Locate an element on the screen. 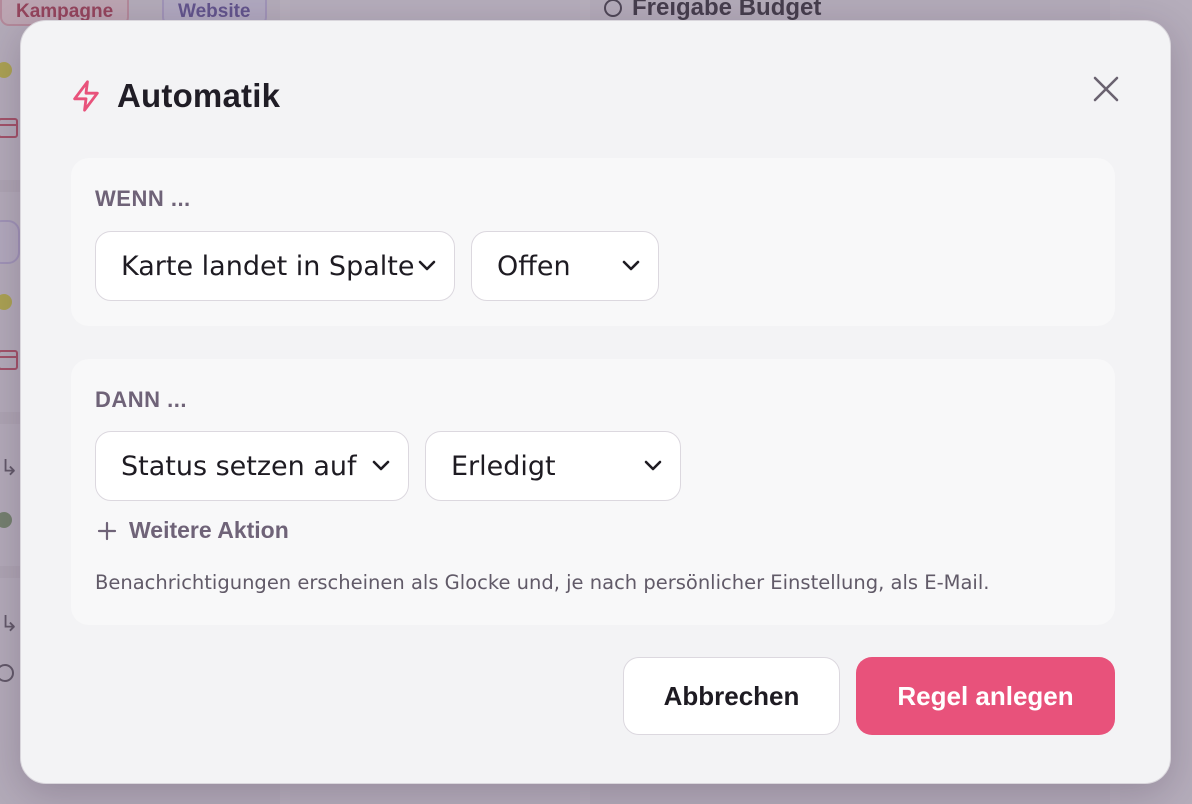 The height and width of the screenshot is (804, 1192). action-select-value: Status setzen auf is located at coordinates (239, 466).